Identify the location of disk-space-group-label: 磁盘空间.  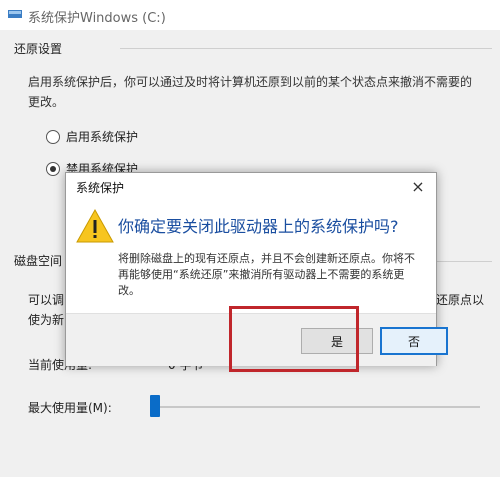
(38, 261).